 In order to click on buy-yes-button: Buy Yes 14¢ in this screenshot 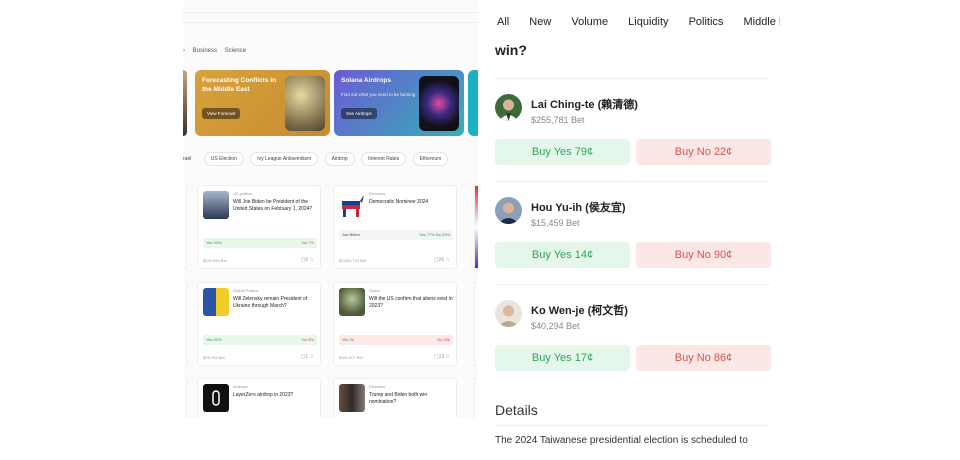, I will do `click(562, 255)`.